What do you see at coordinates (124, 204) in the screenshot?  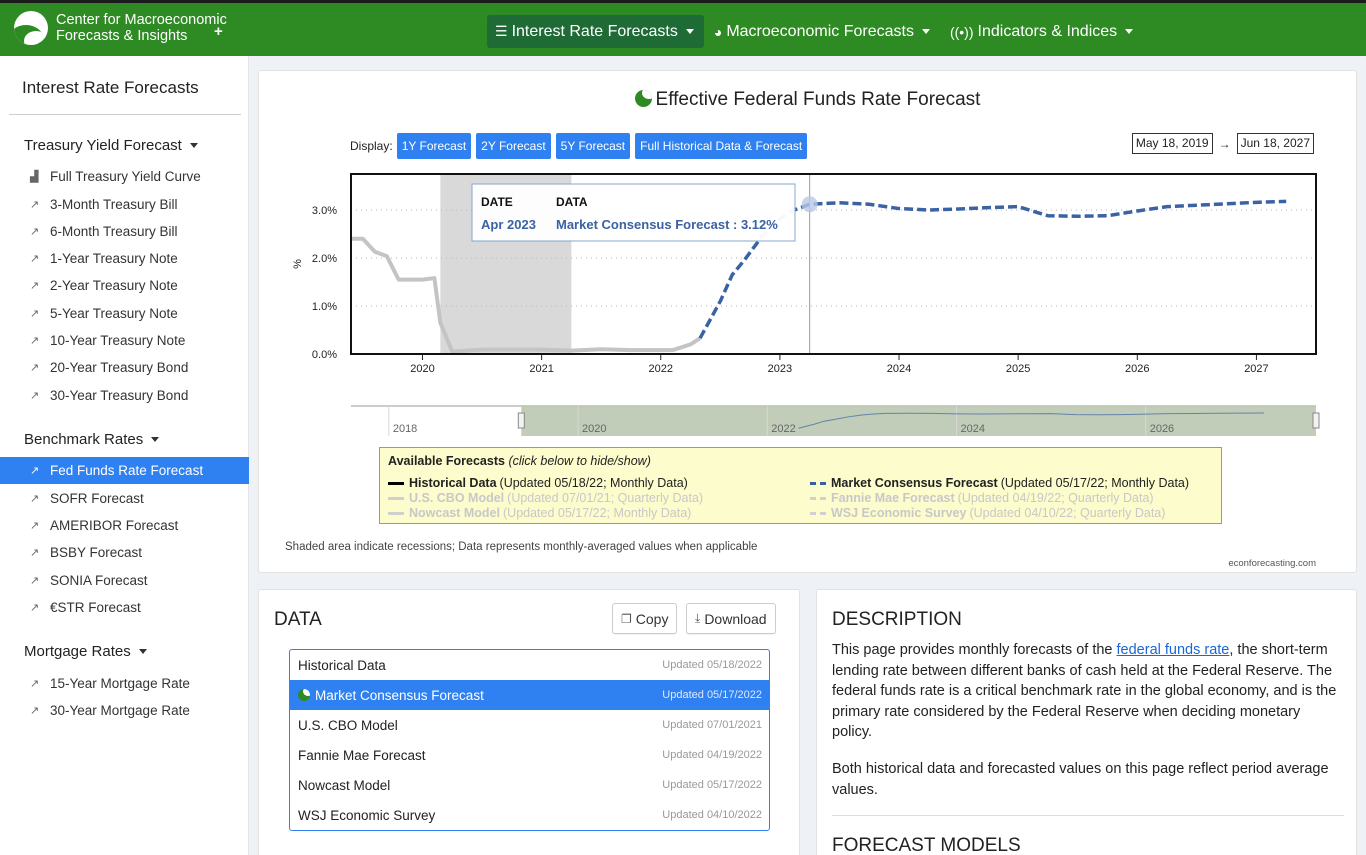 I see `sidebar-item-3-month-treasury-bill: ↗ 3-Month Treasury Bill` at bounding box center [124, 204].